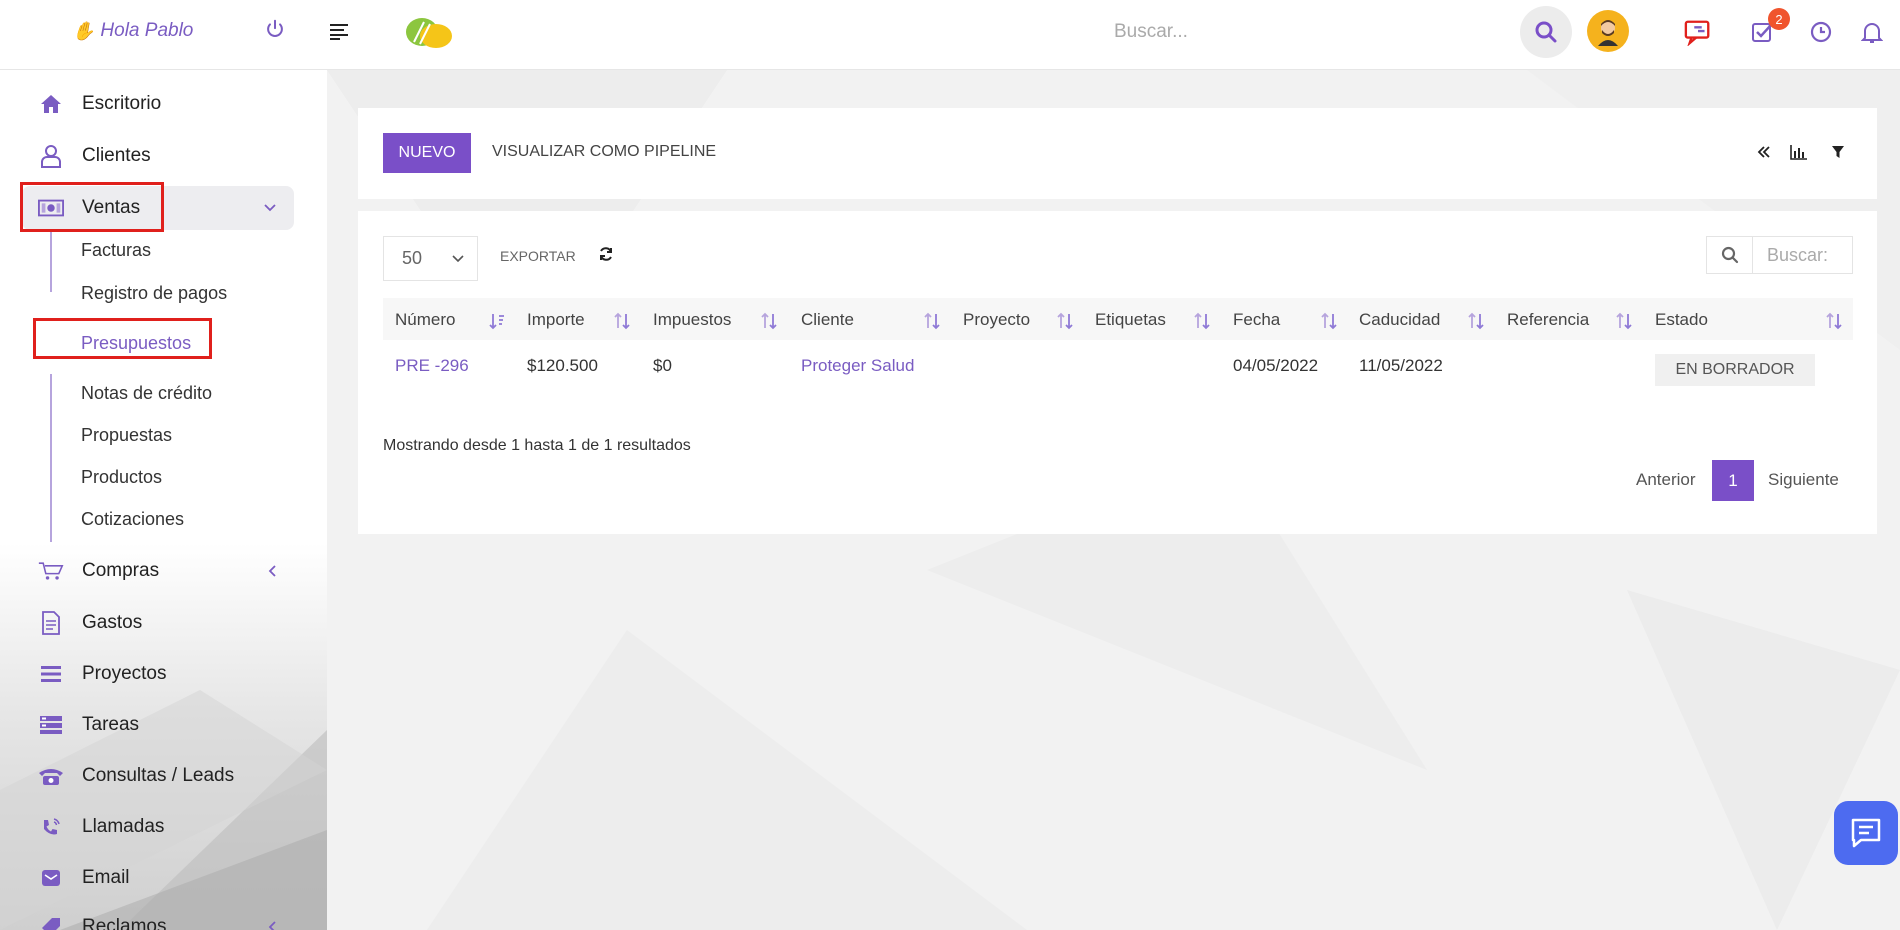 The image size is (1900, 930). Describe the element at coordinates (51, 878) in the screenshot. I see `email-icon` at that location.